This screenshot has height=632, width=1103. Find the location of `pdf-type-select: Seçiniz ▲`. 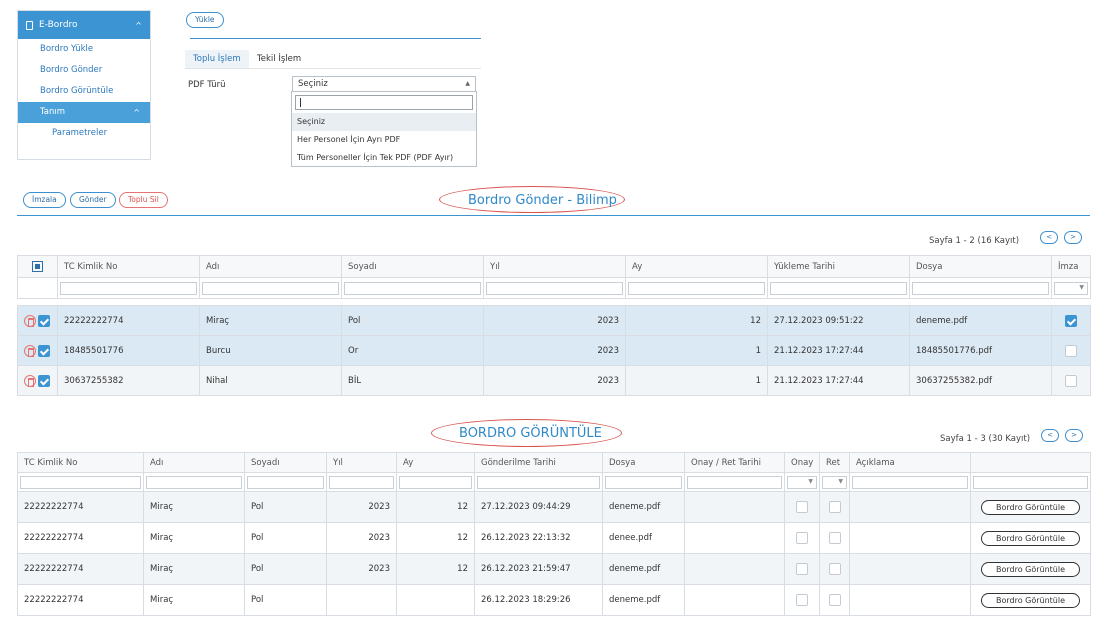

pdf-type-select: Seçiniz ▲ is located at coordinates (384, 84).